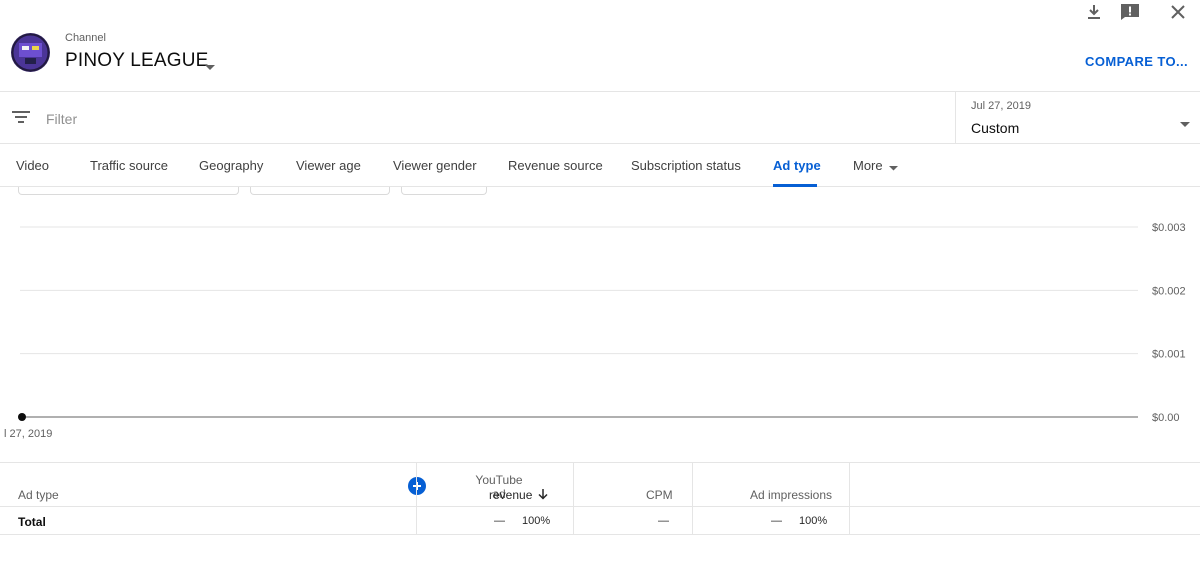  I want to click on tab-more-label: More, so click(868, 165).